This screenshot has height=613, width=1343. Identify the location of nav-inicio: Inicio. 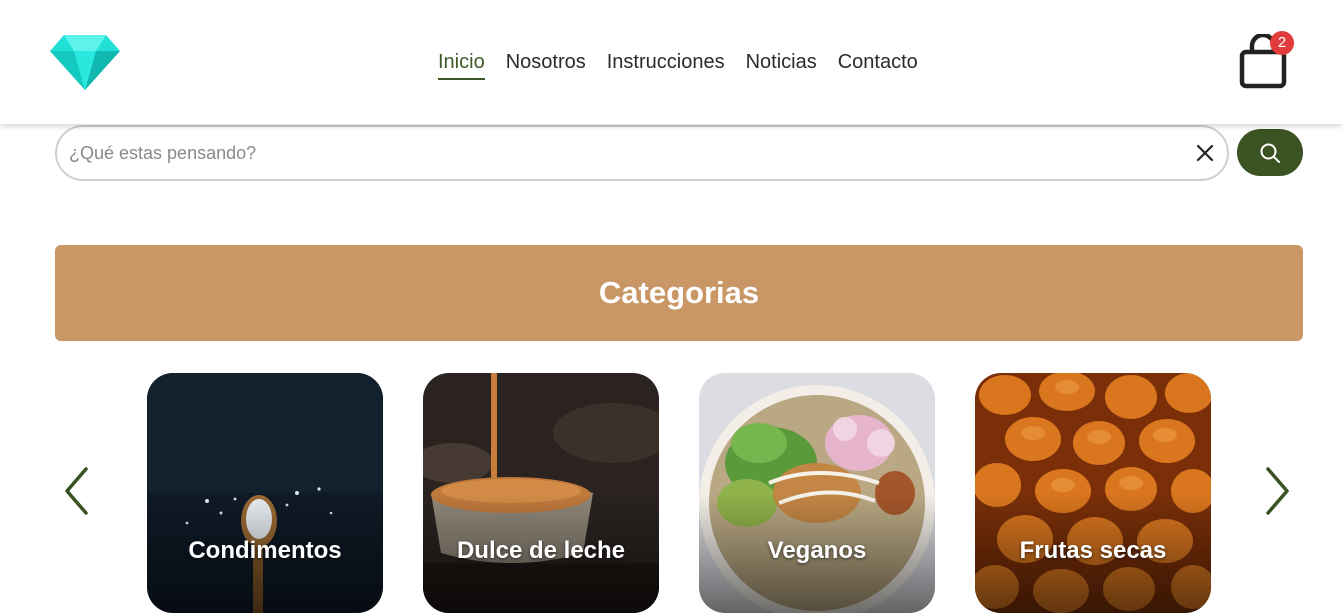
(461, 64).